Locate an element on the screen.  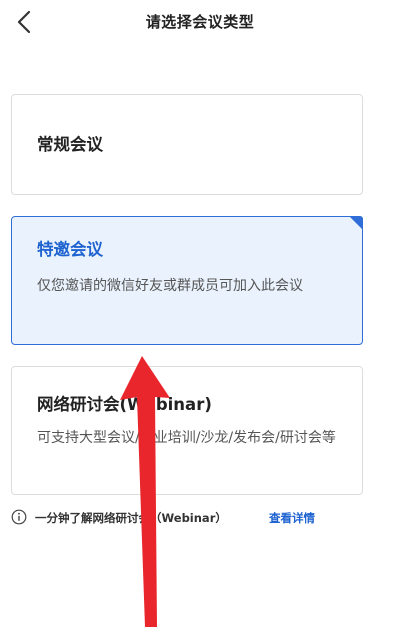
meeting-type-regular-card: 常规会议 is located at coordinates (187, 144).